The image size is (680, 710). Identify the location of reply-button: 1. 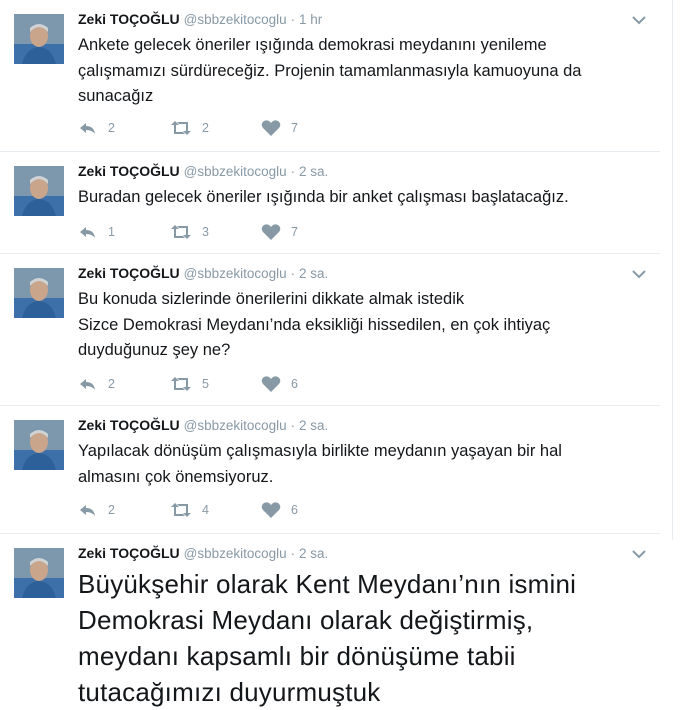
(96, 232).